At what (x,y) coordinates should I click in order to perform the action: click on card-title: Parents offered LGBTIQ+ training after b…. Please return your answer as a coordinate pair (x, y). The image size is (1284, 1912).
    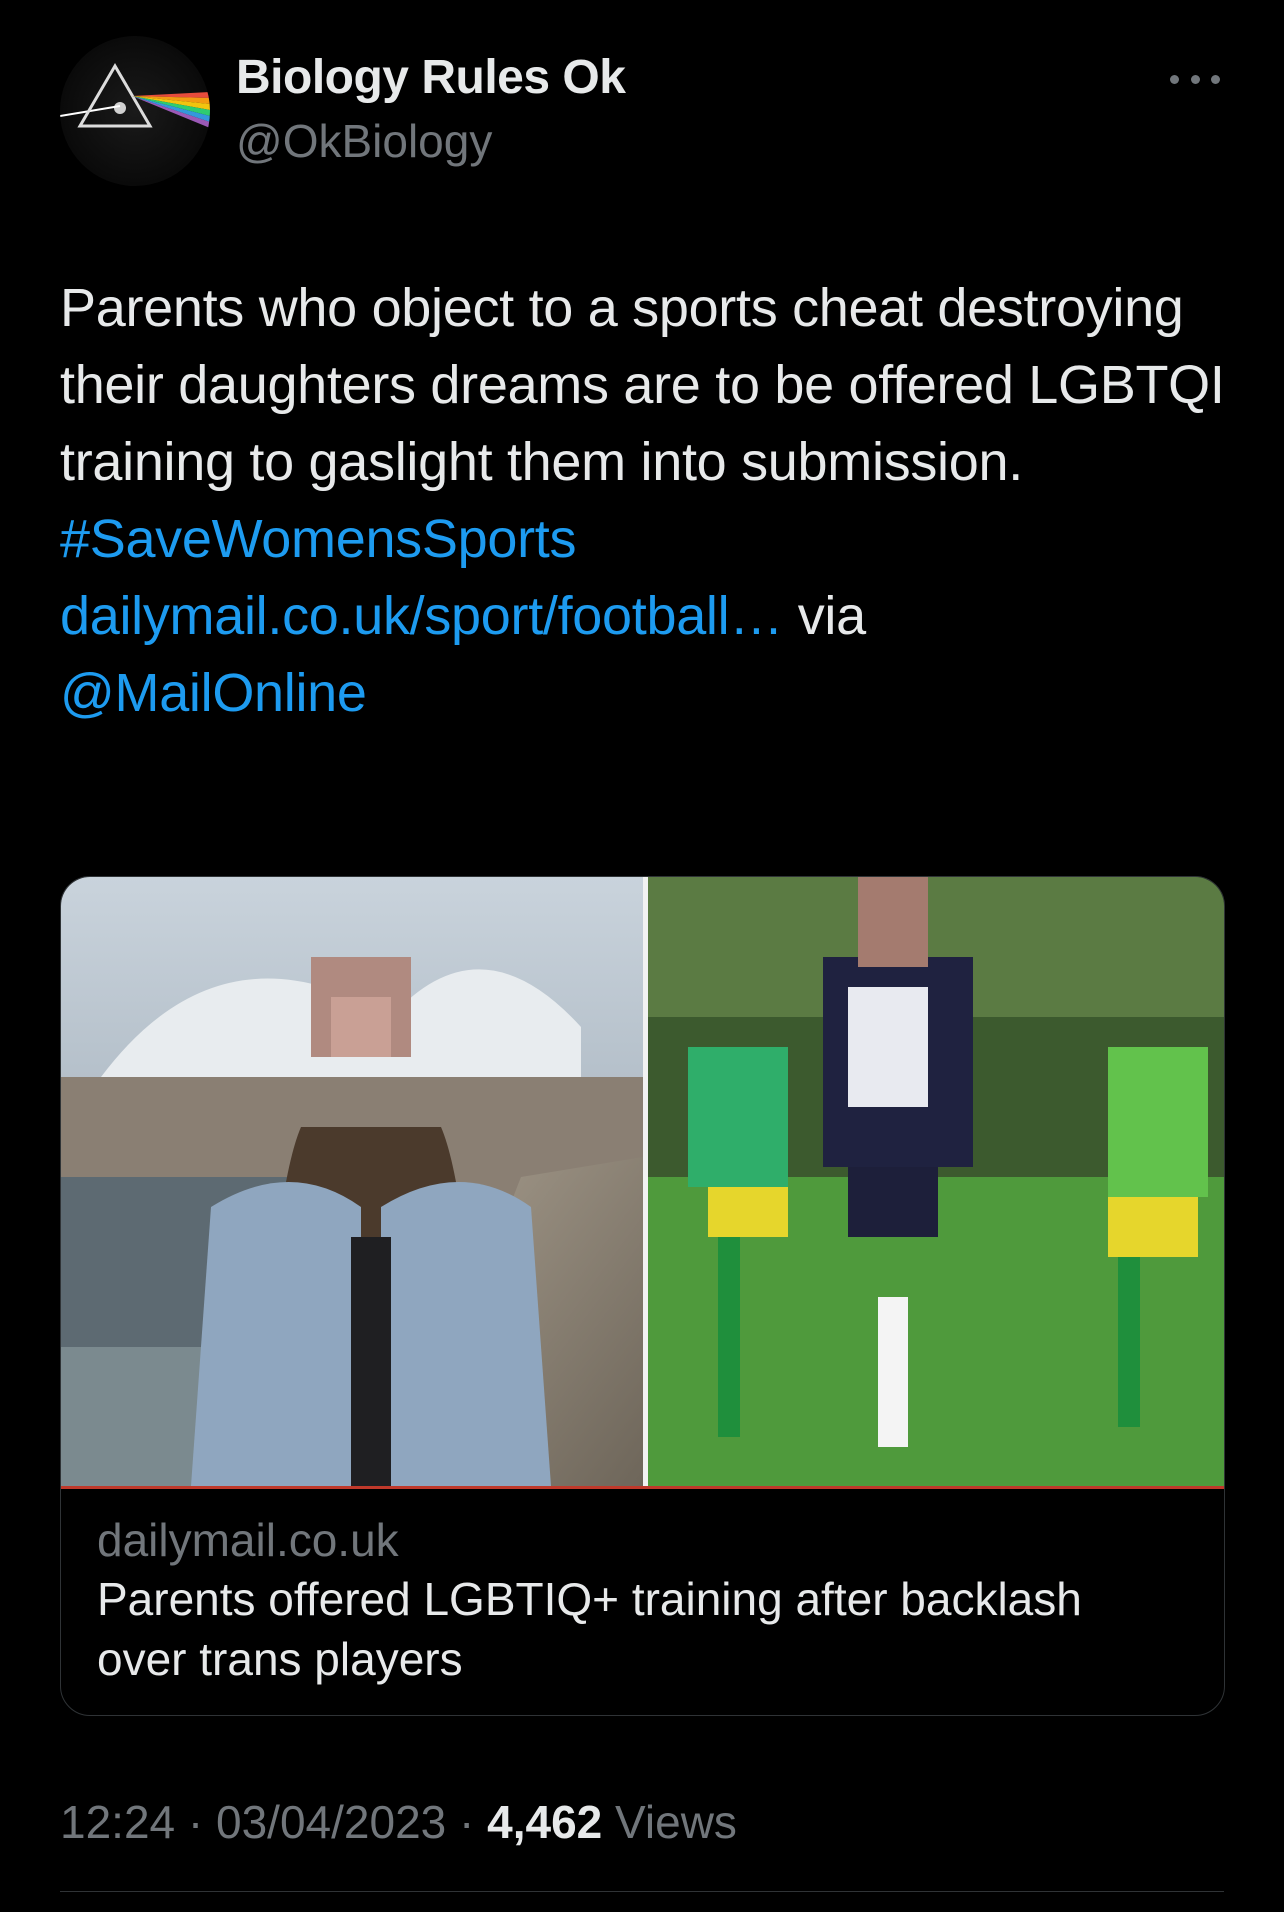
    Looking at the image, I should click on (589, 1629).